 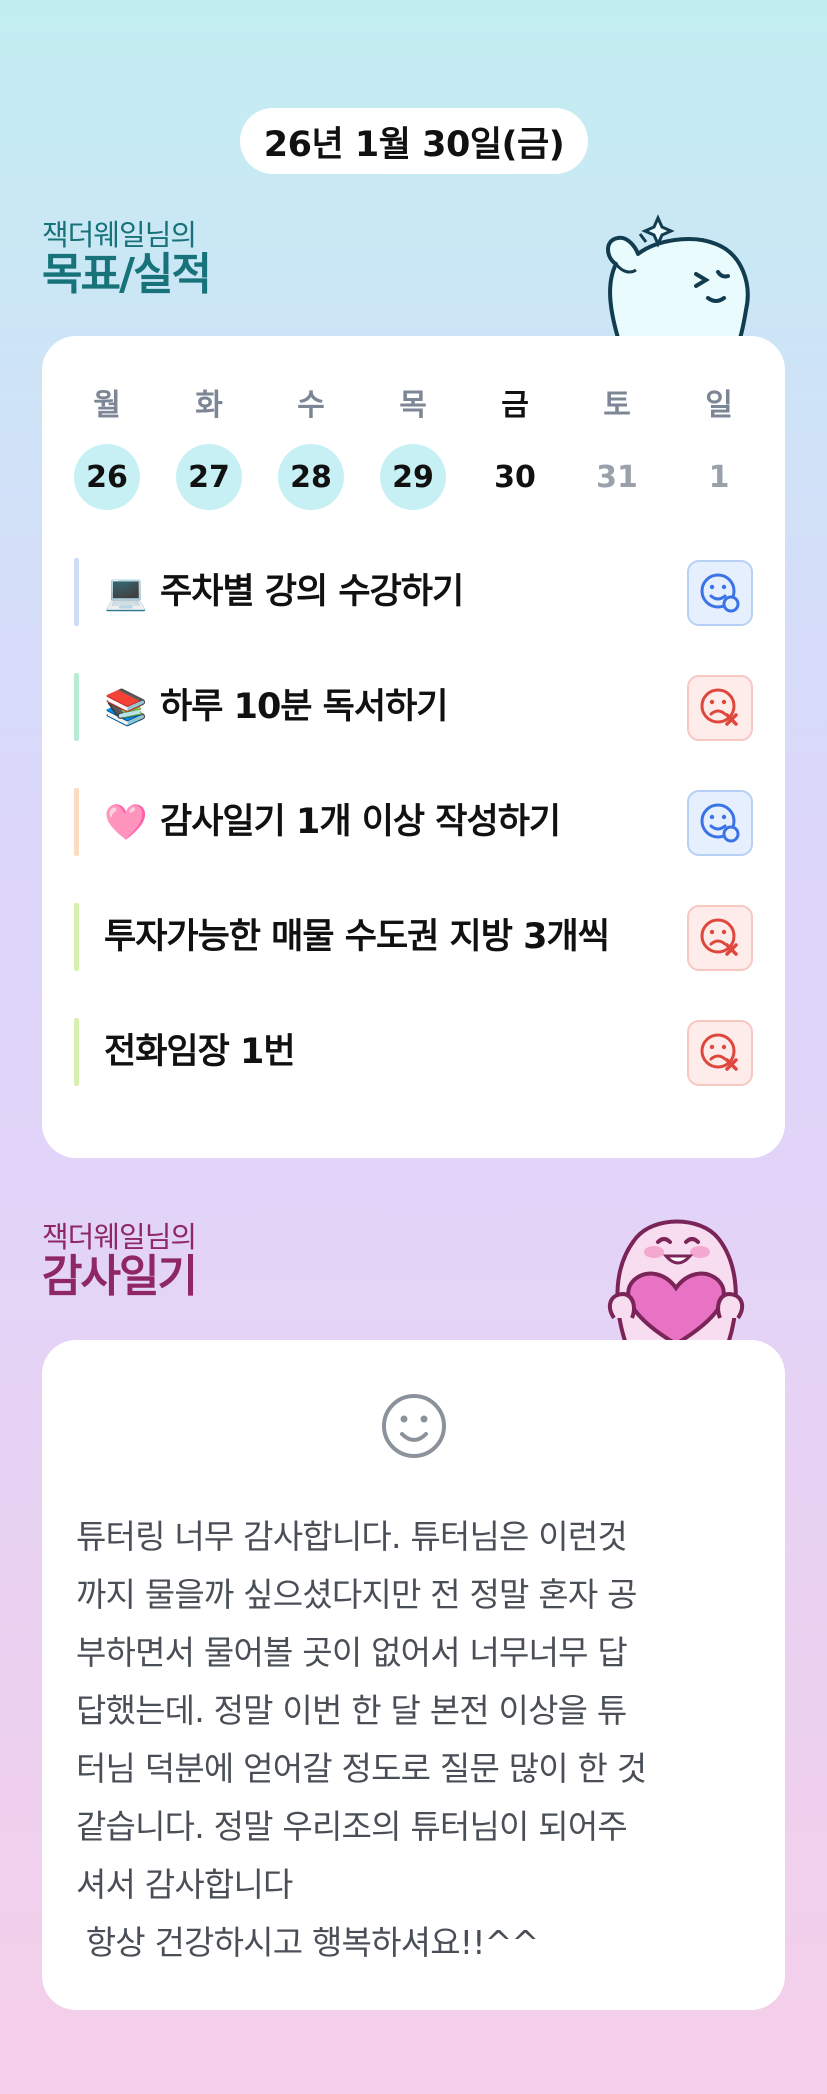 I want to click on day-date: 27, so click(x=209, y=477).